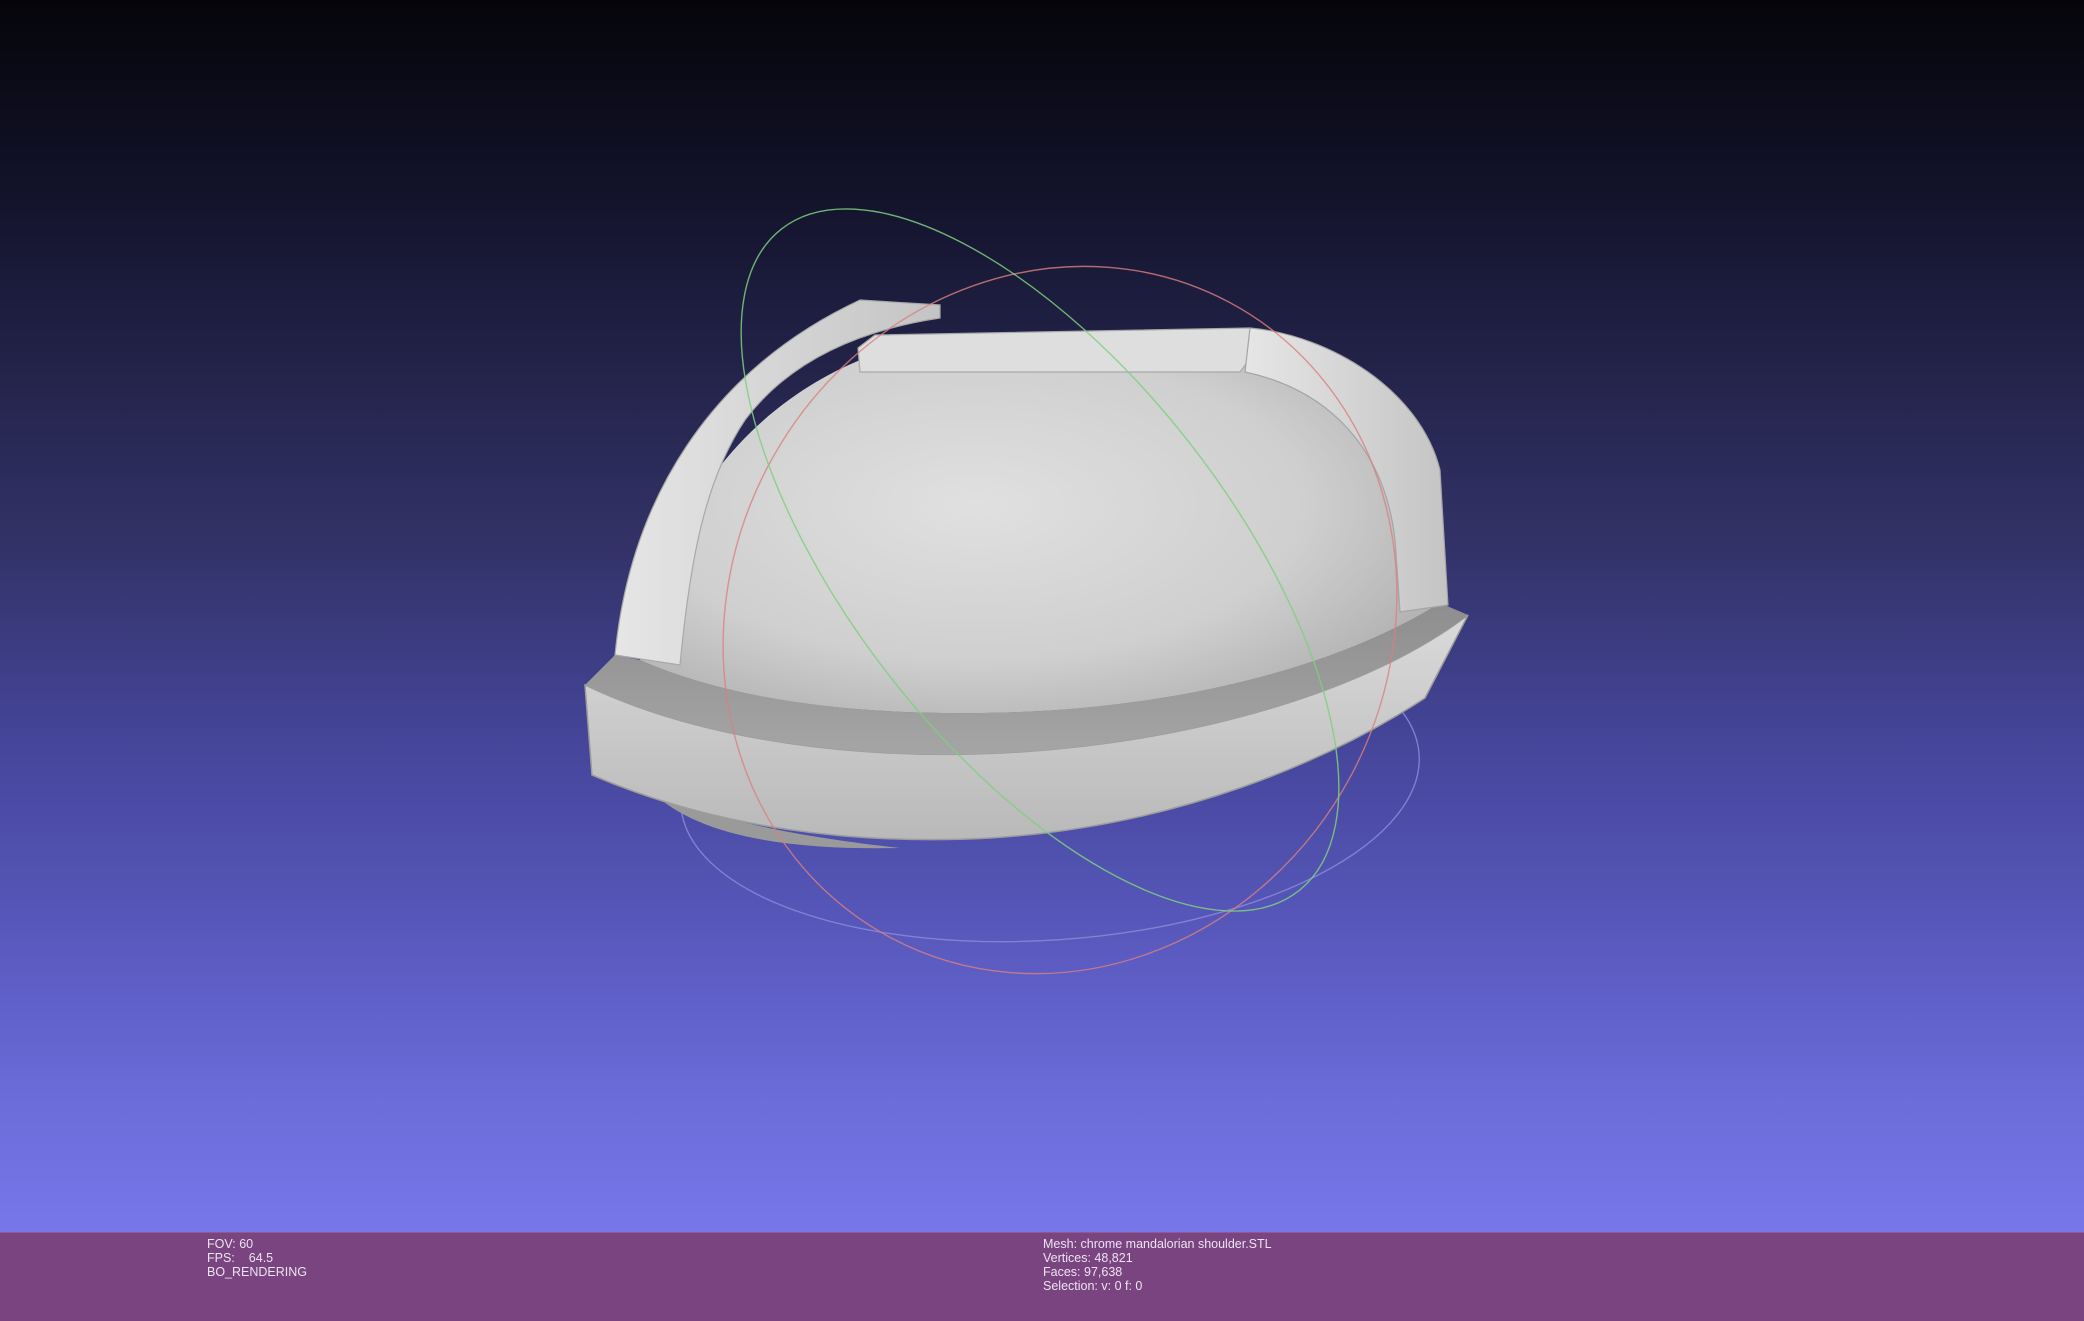 The width and height of the screenshot is (2084, 1321). What do you see at coordinates (257, 1272) in the screenshot?
I see `render-mode: BO_RENDERING` at bounding box center [257, 1272].